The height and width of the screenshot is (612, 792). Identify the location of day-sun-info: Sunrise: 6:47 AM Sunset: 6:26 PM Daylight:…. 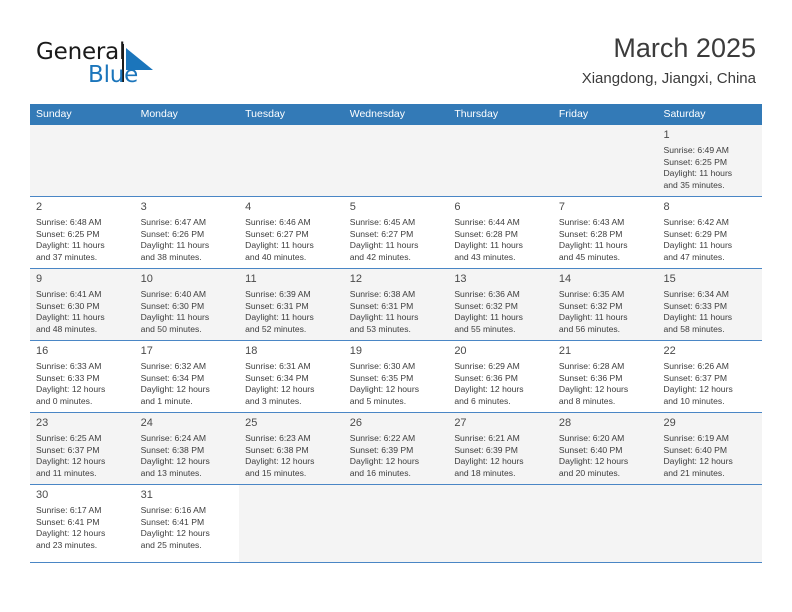
(187, 240).